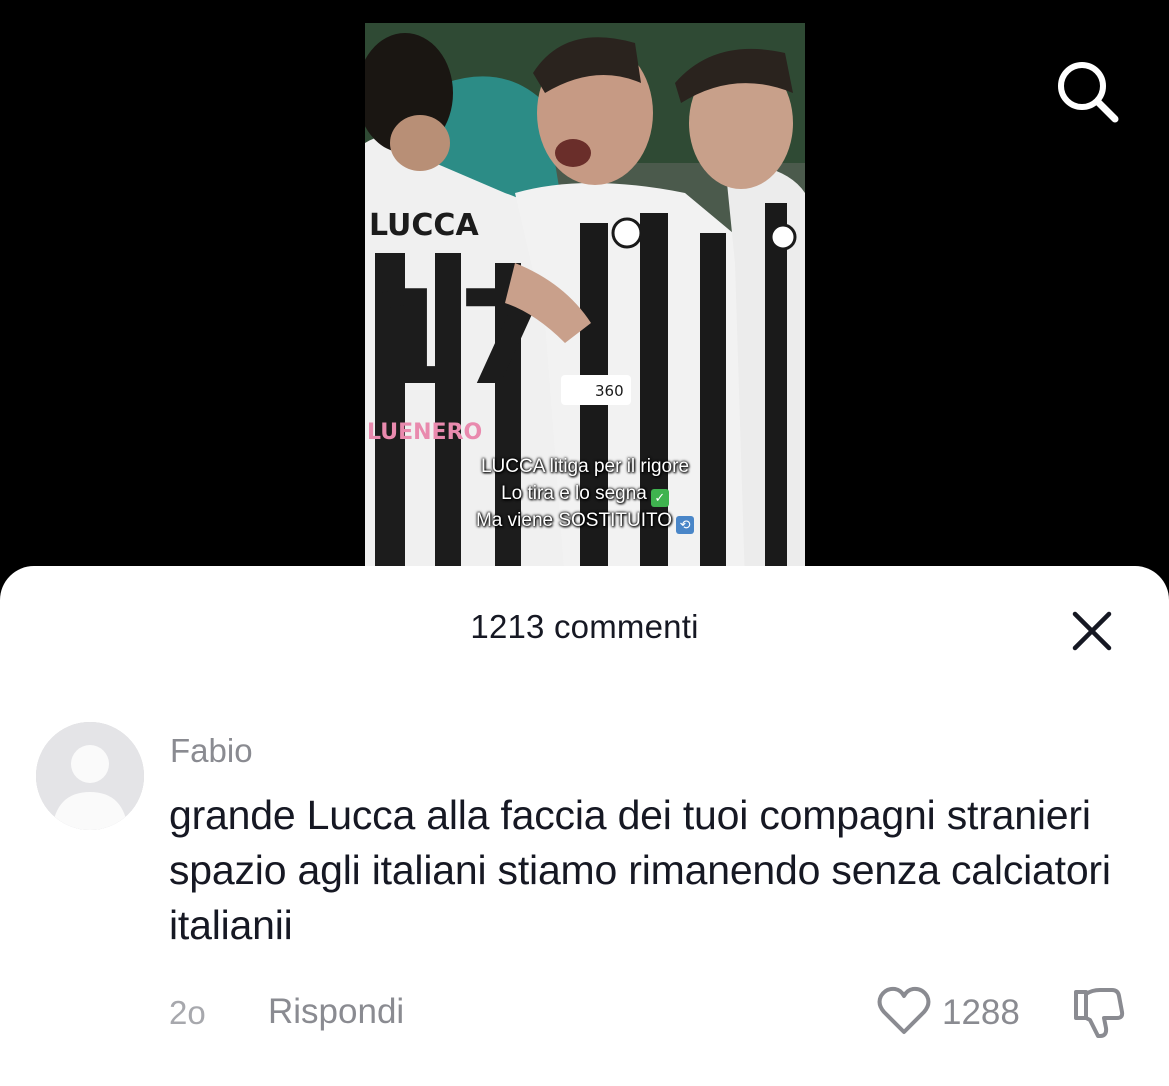 Image resolution: width=1169 pixels, height=1086 pixels. I want to click on search-button, so click(1087, 91).